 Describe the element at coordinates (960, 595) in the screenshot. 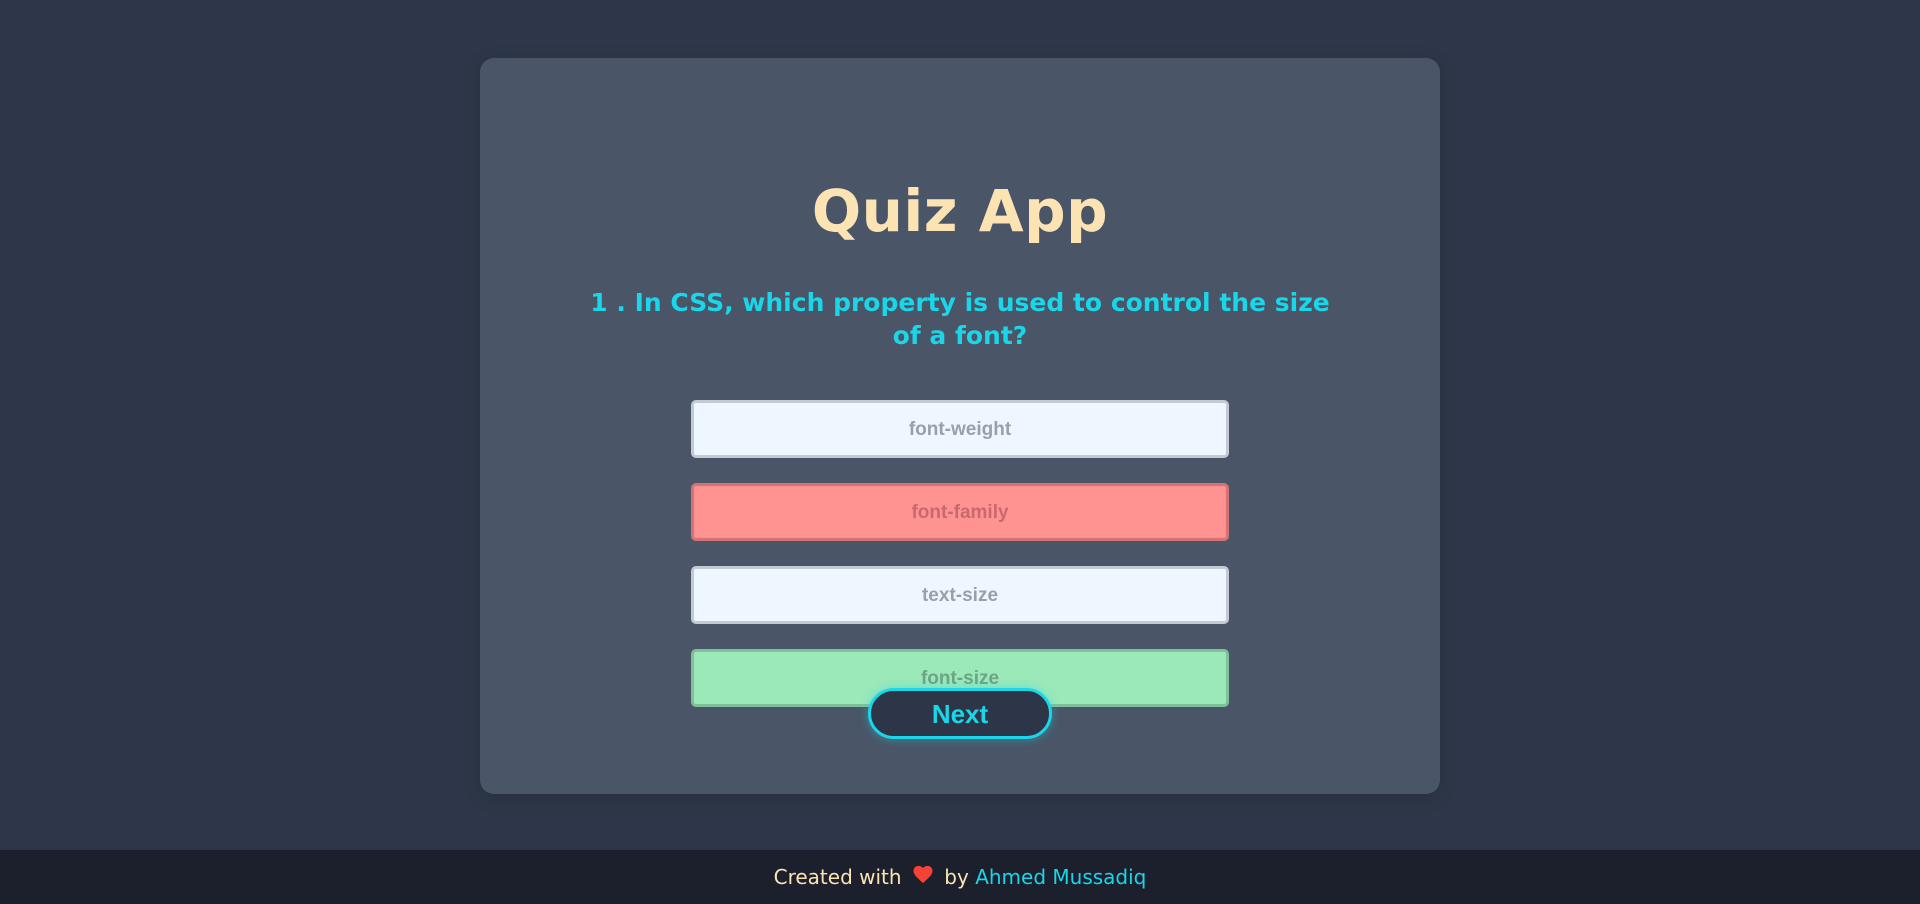

I see `answer-button-text-size: text-size` at that location.